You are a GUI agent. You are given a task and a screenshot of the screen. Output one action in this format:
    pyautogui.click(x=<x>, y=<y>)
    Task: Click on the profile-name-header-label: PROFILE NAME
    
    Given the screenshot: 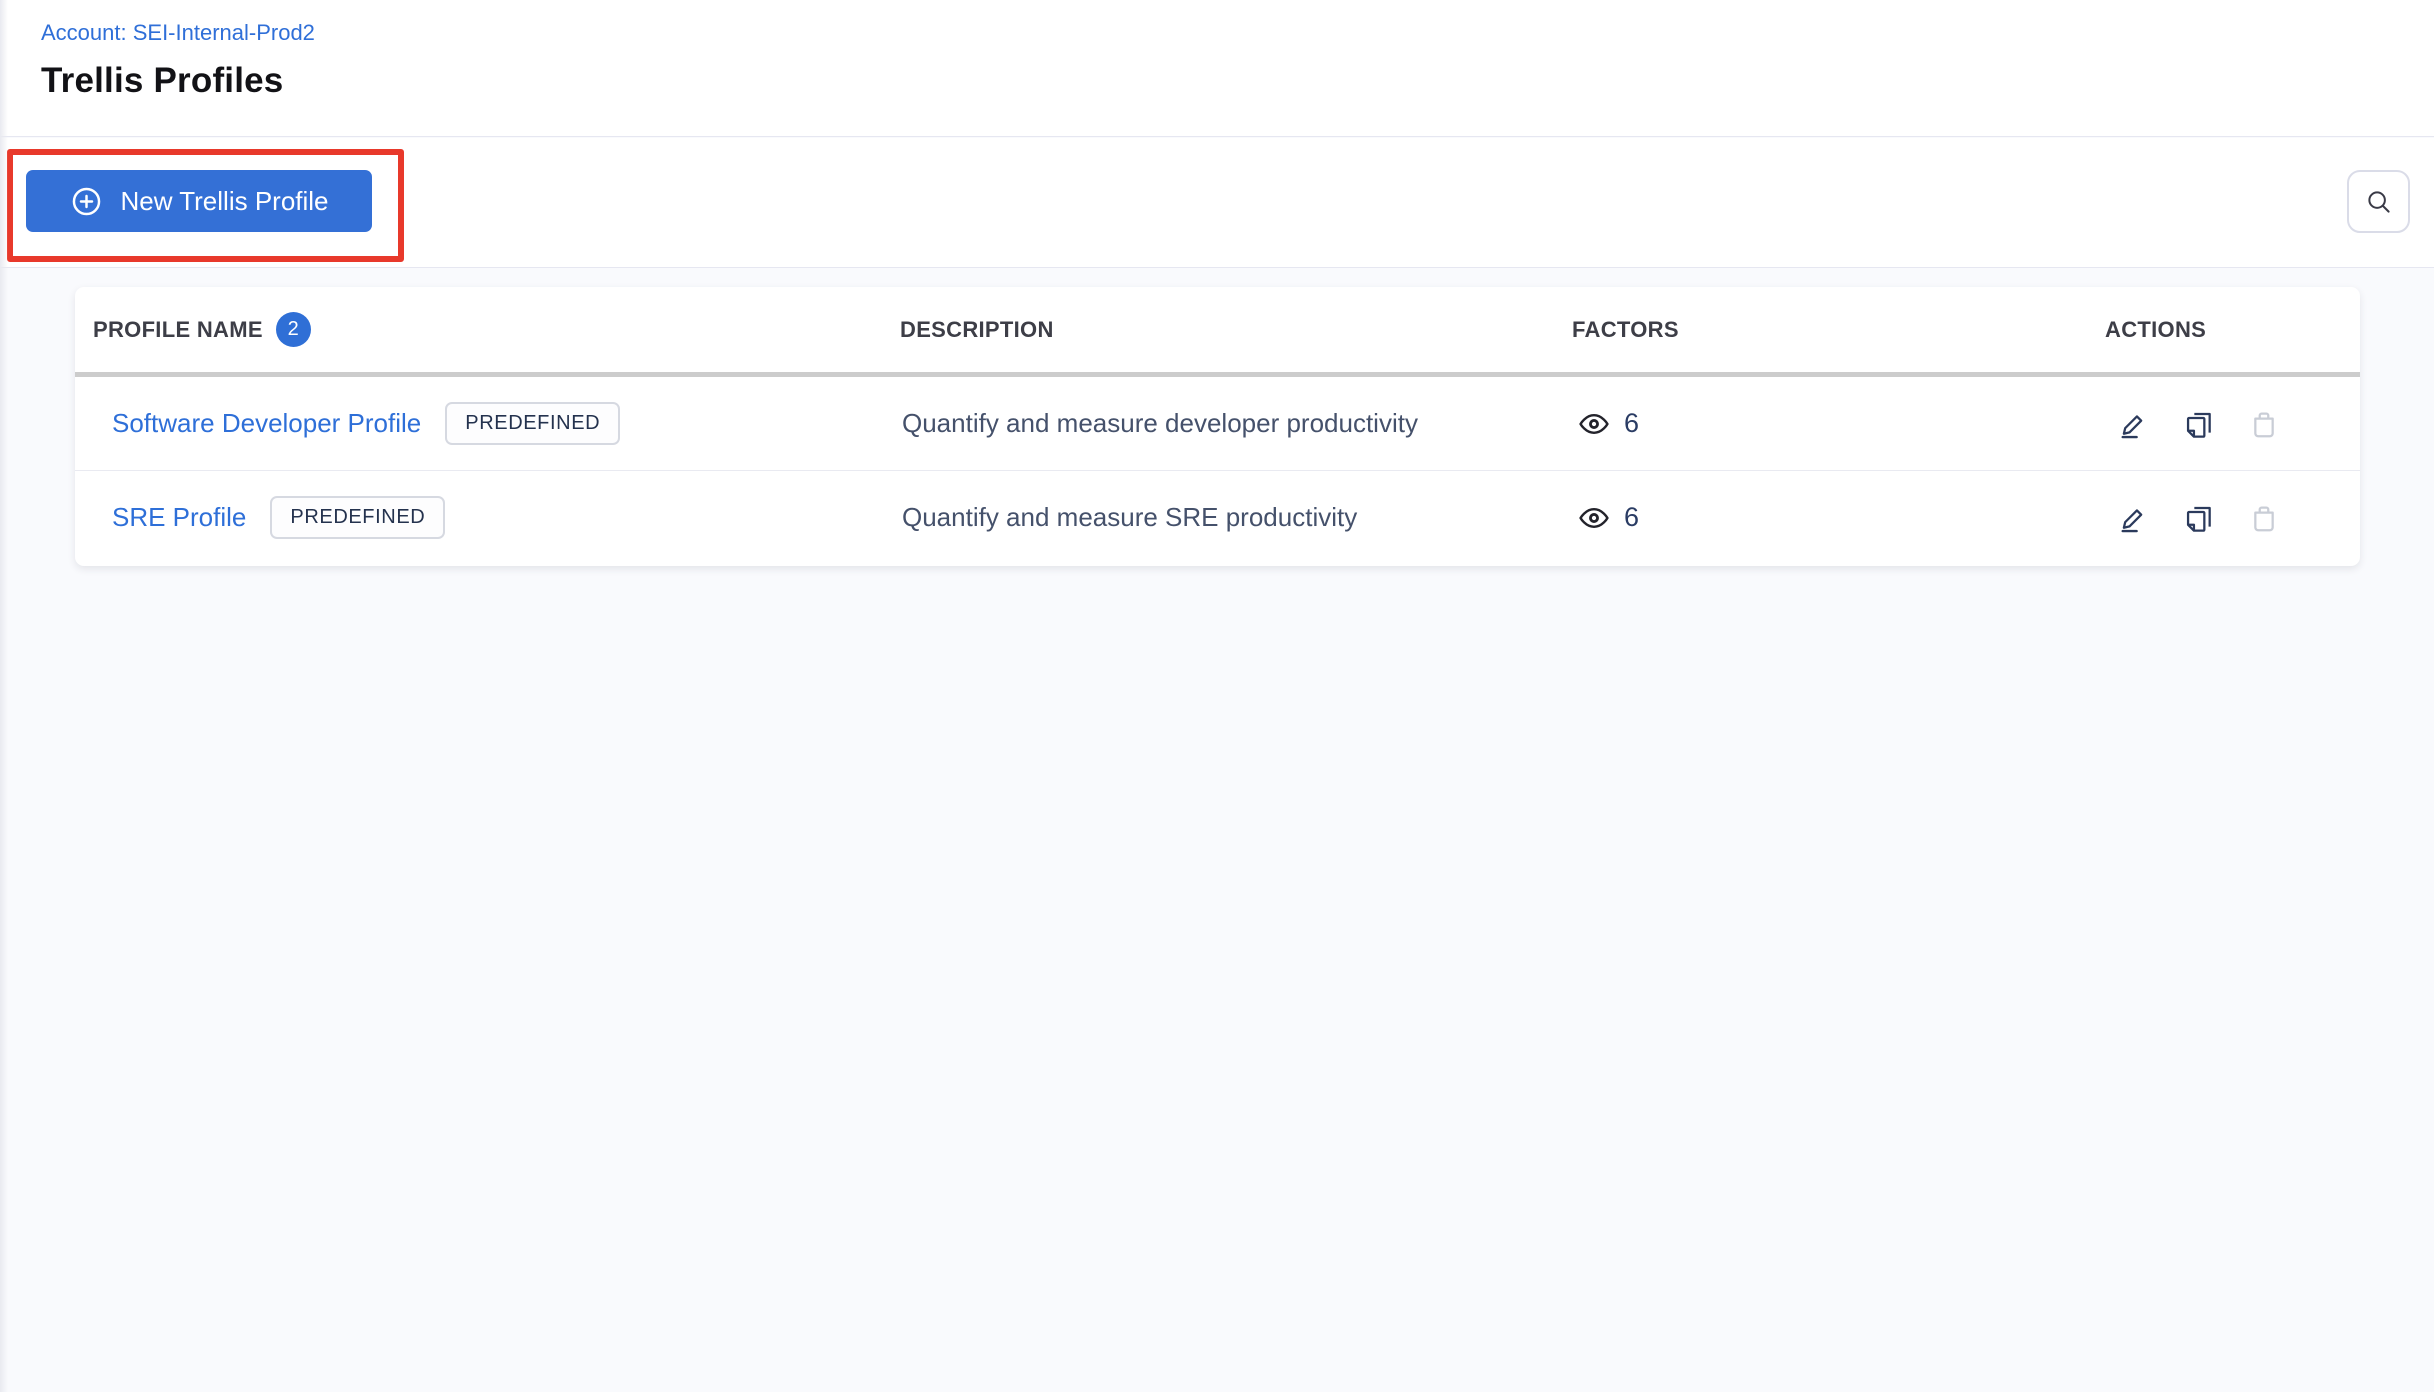 What is the action you would take?
    pyautogui.click(x=178, y=329)
    